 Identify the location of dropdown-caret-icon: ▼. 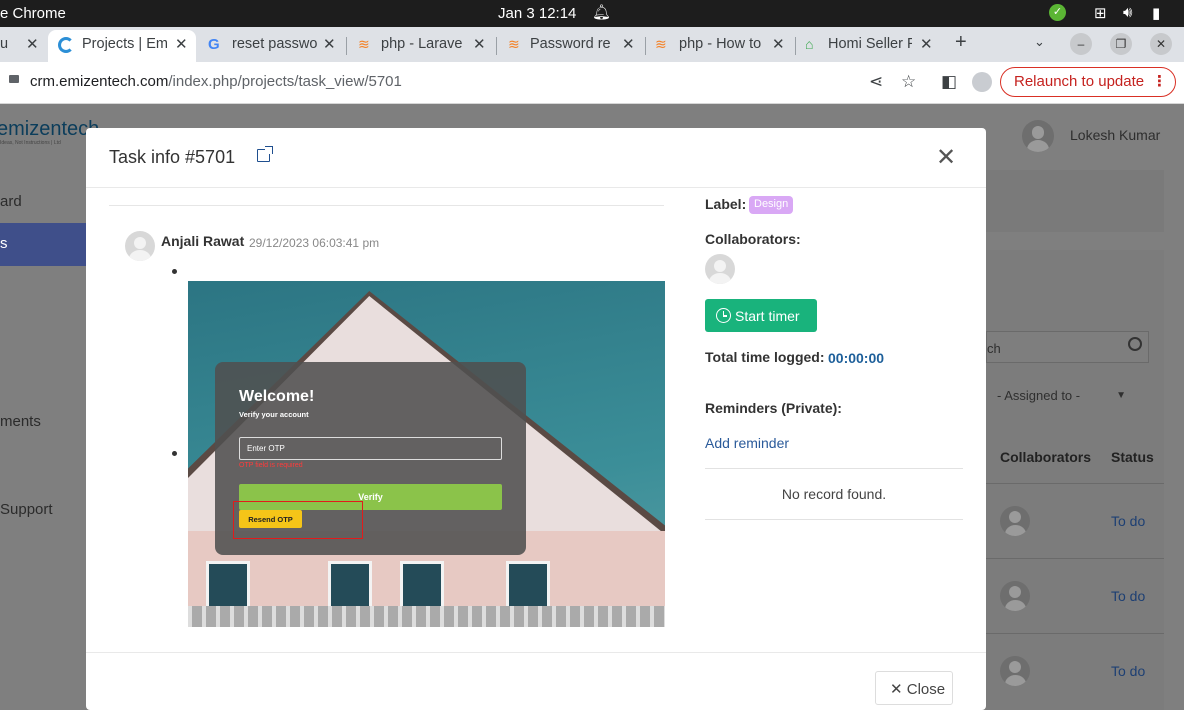
(1121, 395).